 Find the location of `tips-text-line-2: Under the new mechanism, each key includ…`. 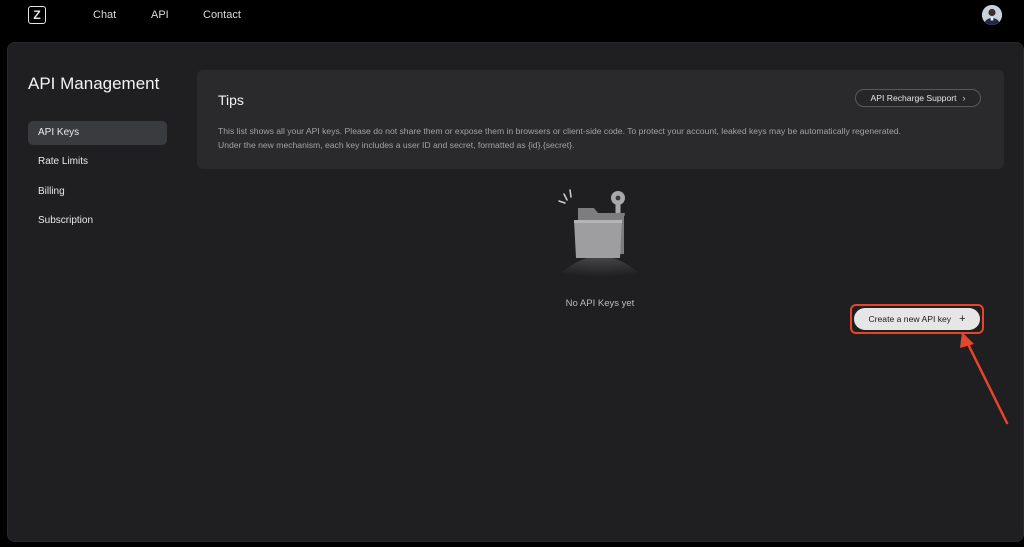

tips-text-line-2: Under the new mechanism, each key includ… is located at coordinates (396, 145).